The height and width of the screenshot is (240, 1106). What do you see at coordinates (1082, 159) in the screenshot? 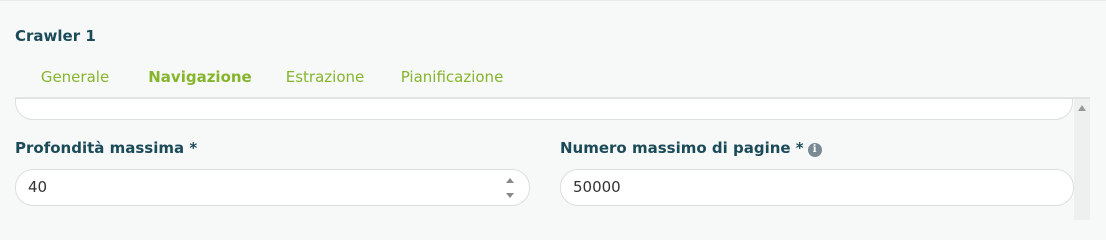
I see `vertical-scrollbar` at bounding box center [1082, 159].